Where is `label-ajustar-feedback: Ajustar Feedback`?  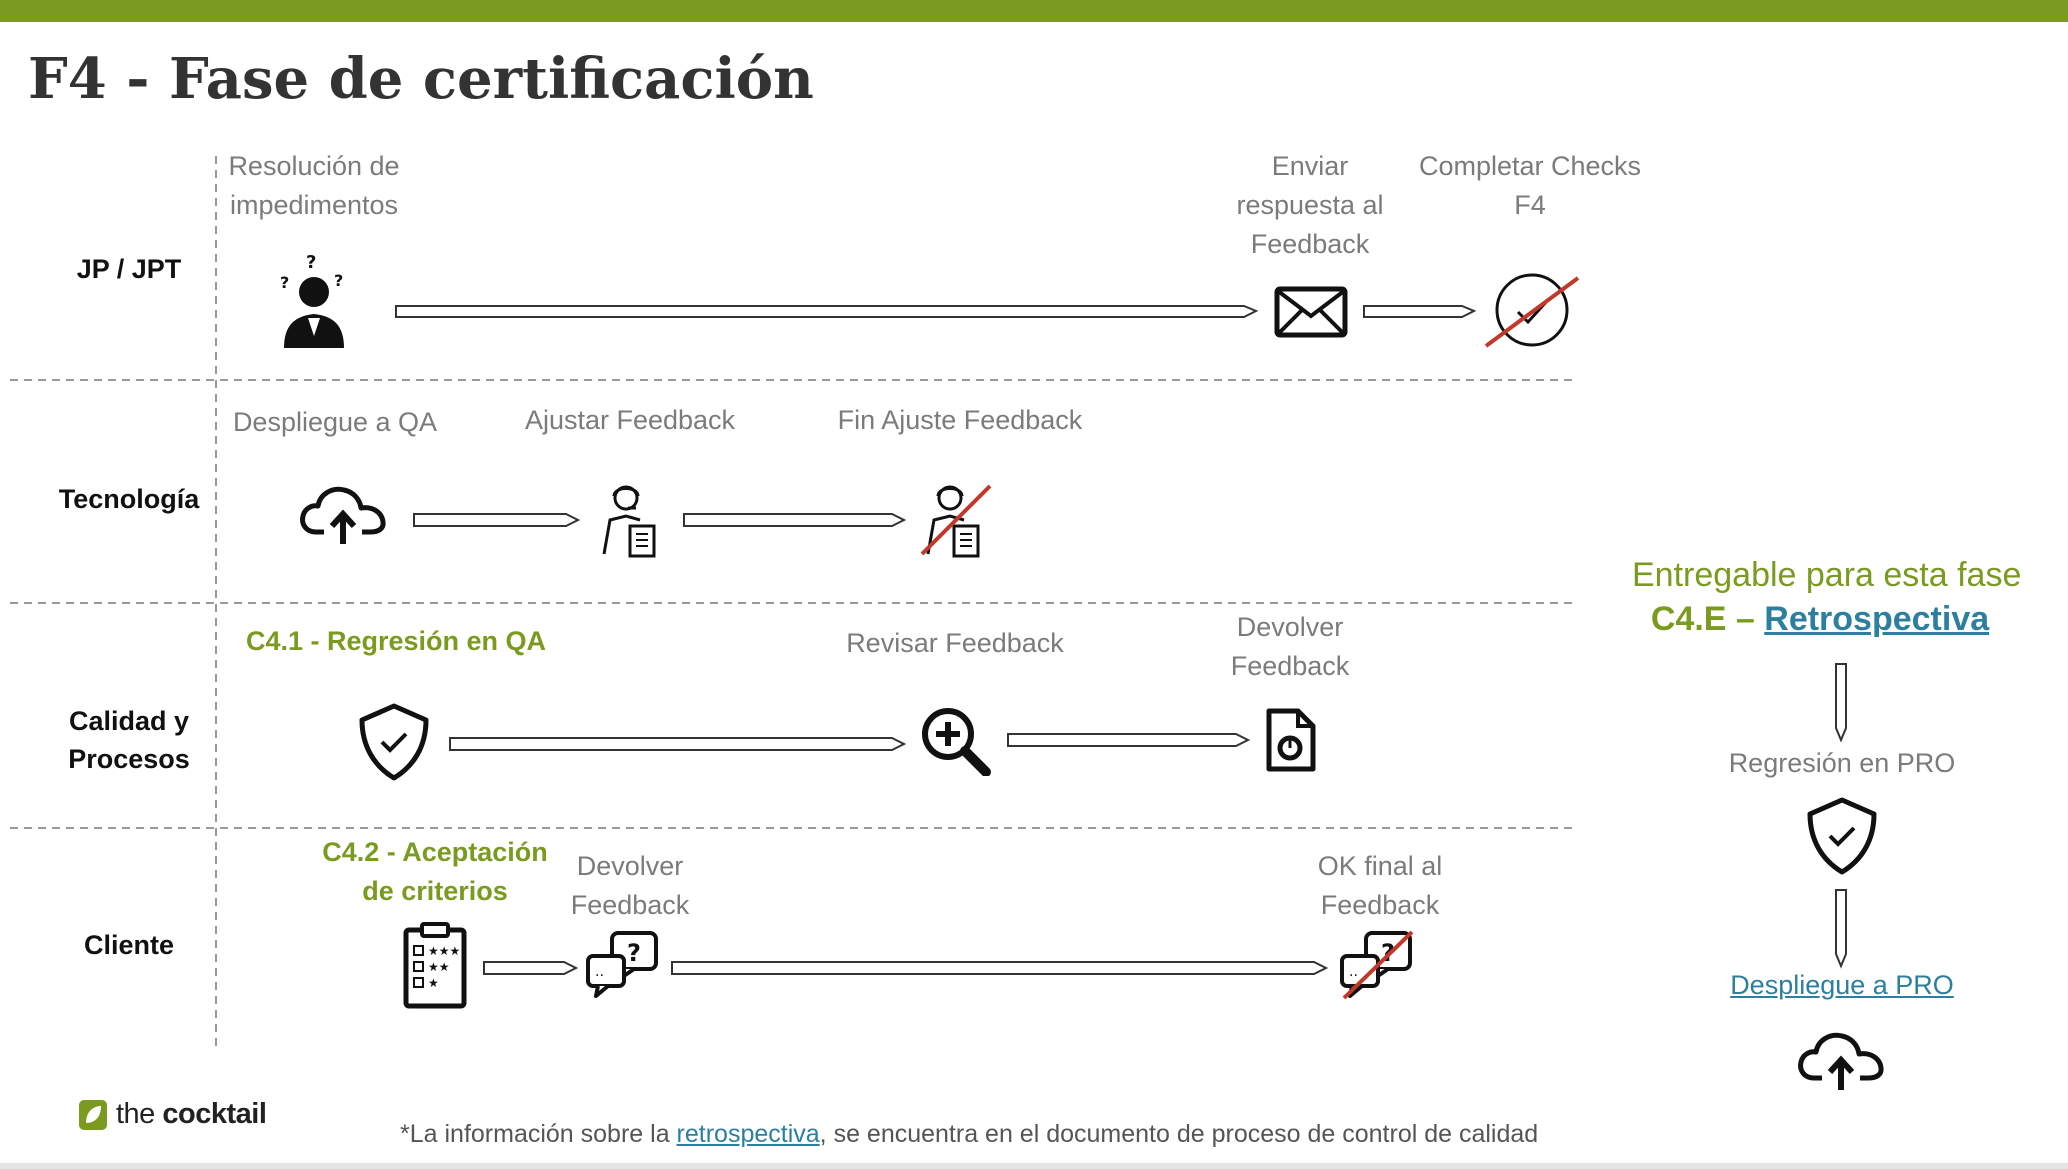
label-ajustar-feedback: Ajustar Feedback is located at coordinates (630, 420).